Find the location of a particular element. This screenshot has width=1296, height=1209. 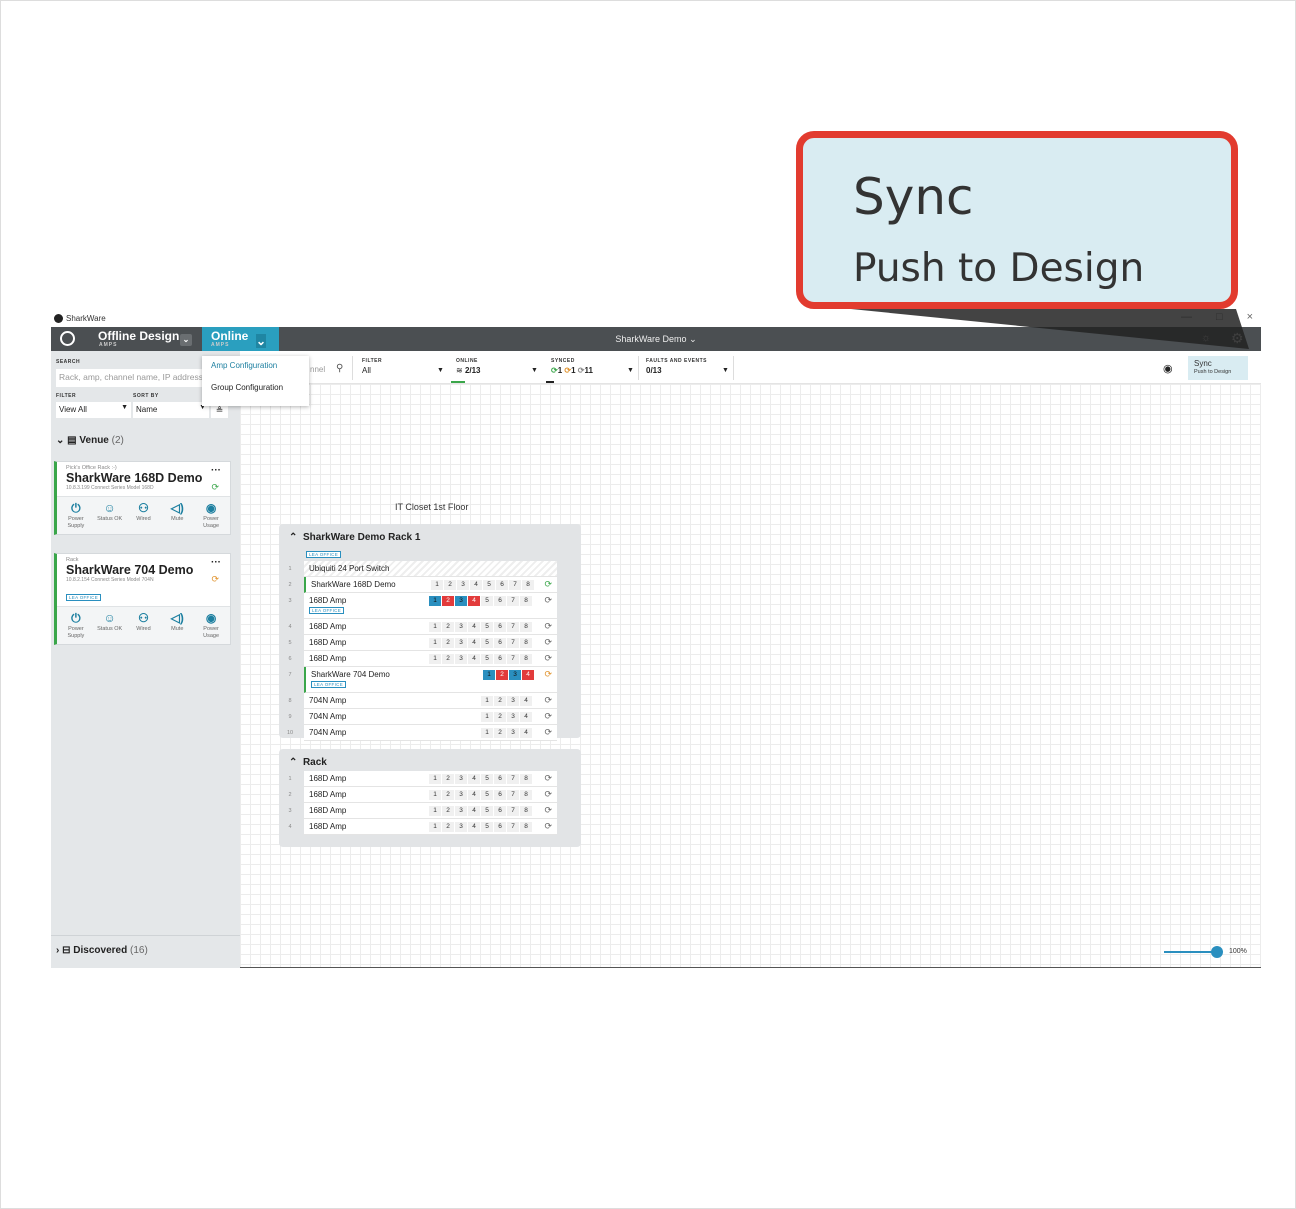

rack-row: 2 SharkWare 168D Demo 1 2 3 4 5 6 7 8 ⟳ is located at coordinates (430, 585).